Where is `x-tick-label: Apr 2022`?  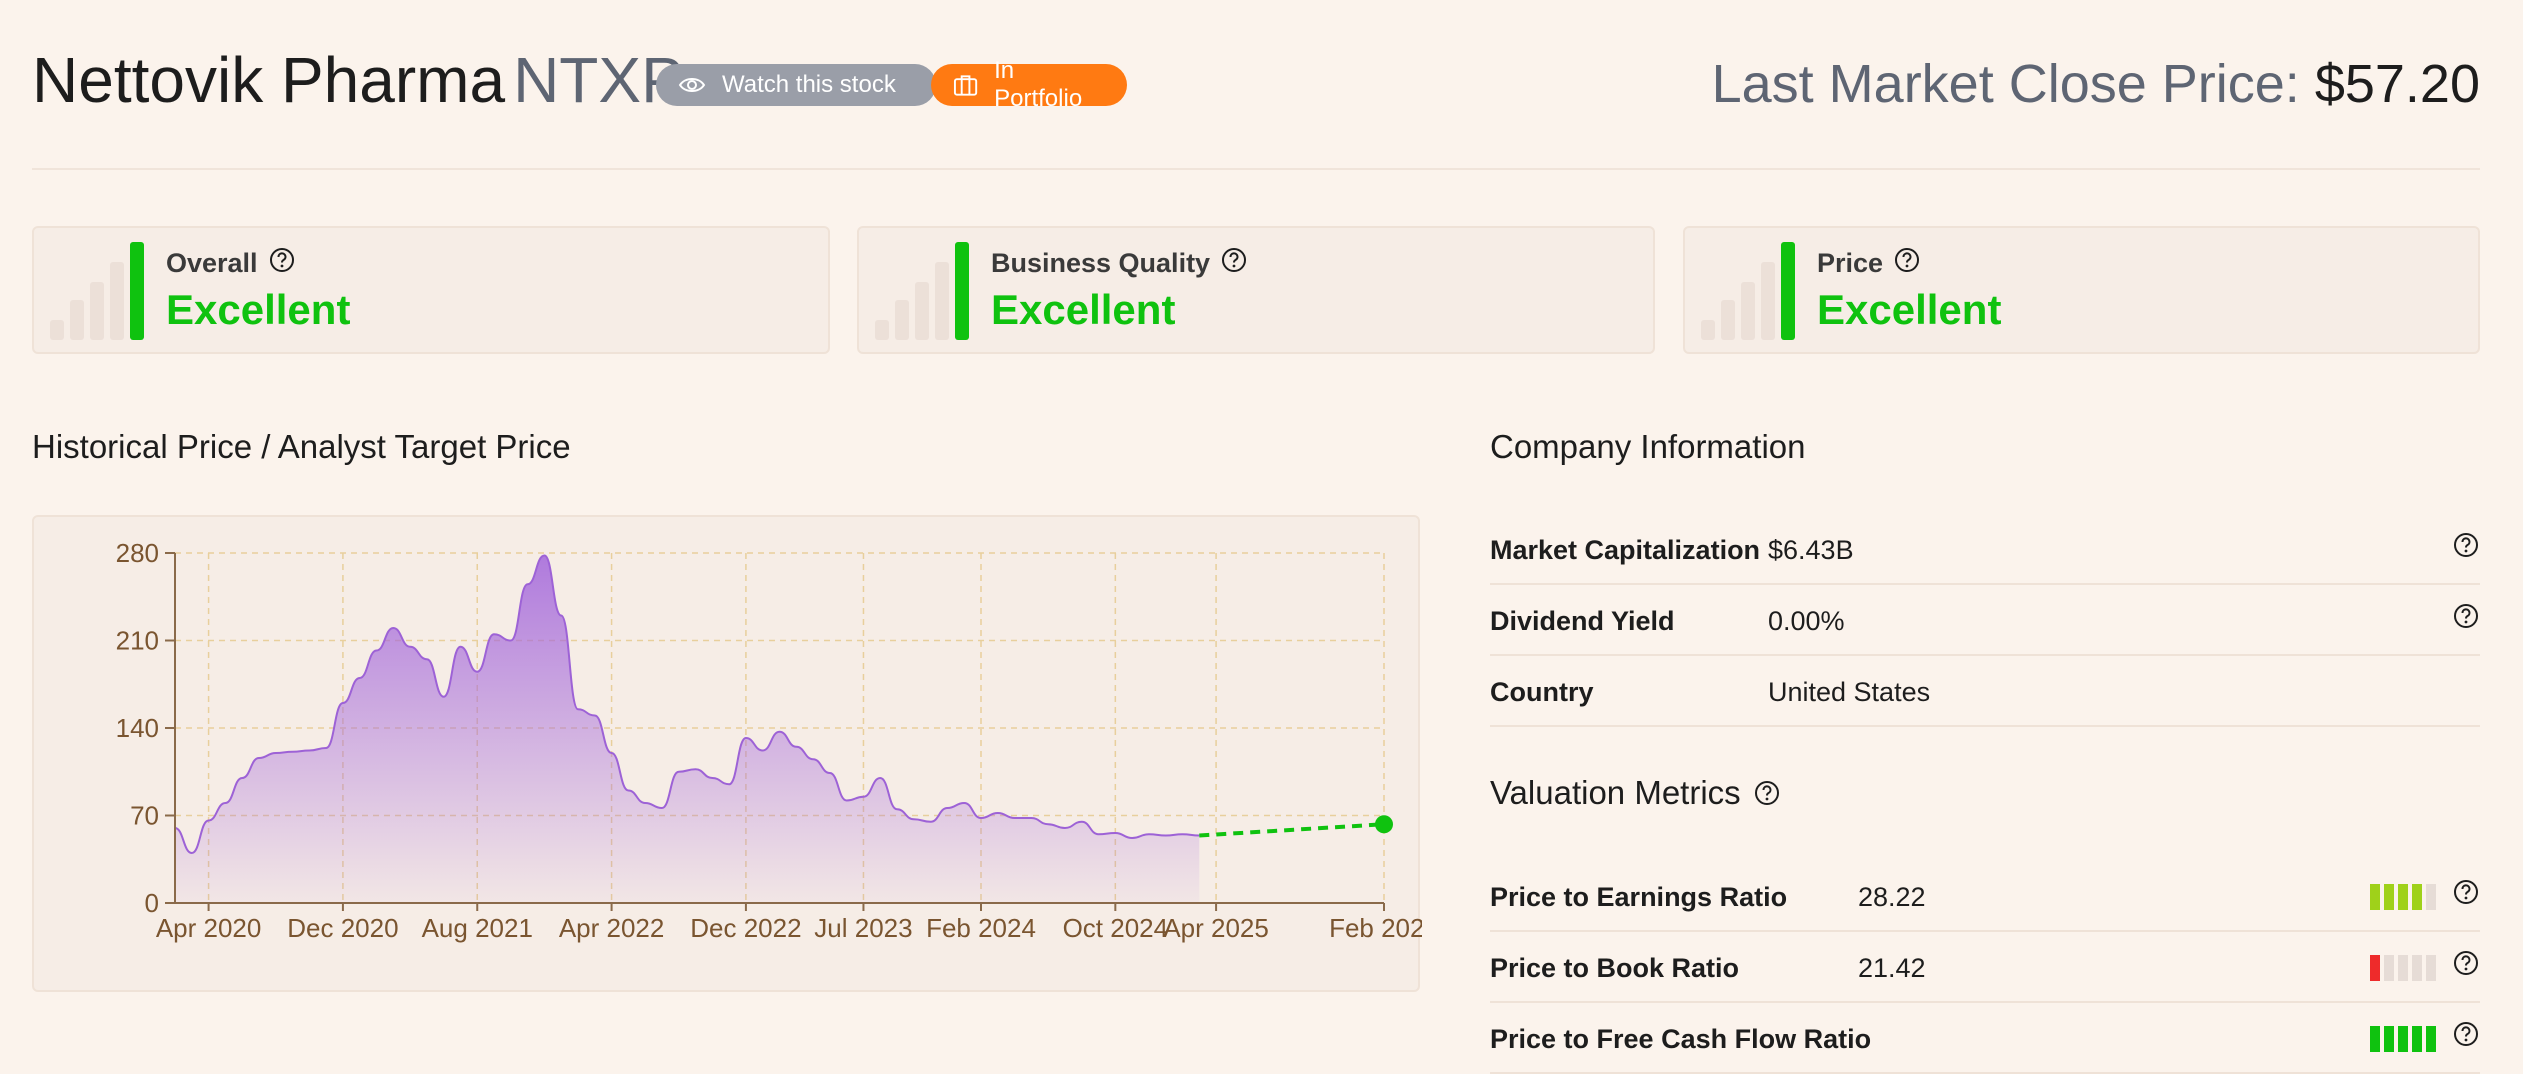 x-tick-label: Apr 2022 is located at coordinates (612, 928).